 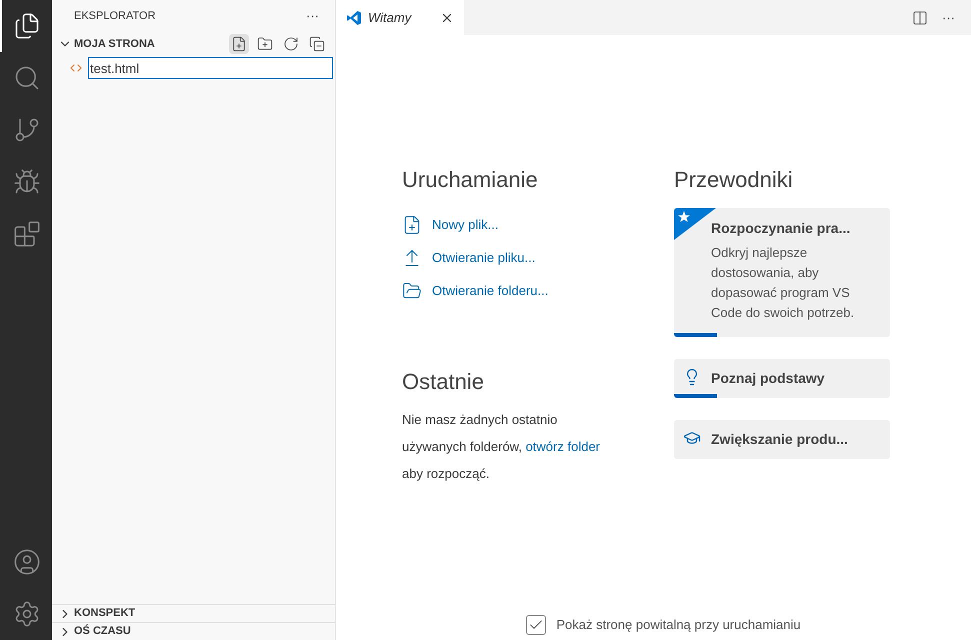 I want to click on bug-icon, so click(x=27, y=182).